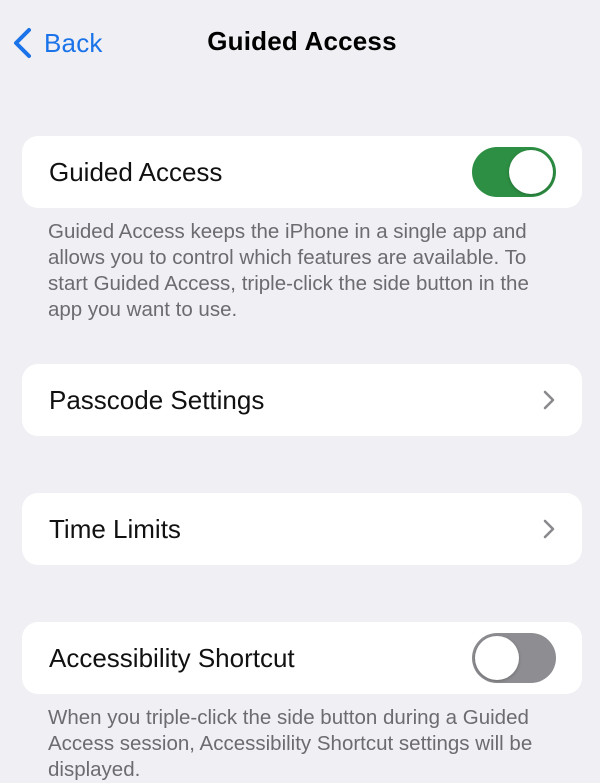  What do you see at coordinates (302, 658) in the screenshot?
I see `accessibility-shortcut-row: Accessibility Shortcut` at bounding box center [302, 658].